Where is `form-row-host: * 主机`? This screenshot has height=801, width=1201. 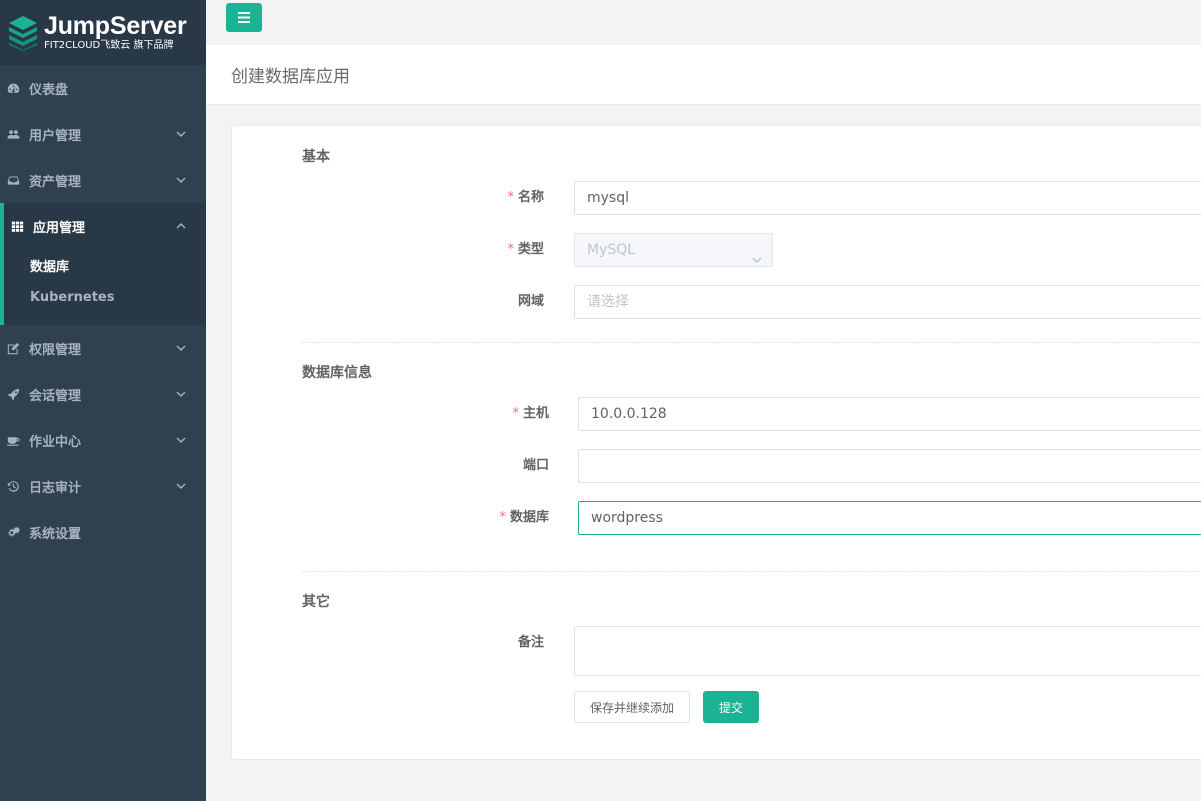 form-row-host: * 主机 is located at coordinates (716, 414).